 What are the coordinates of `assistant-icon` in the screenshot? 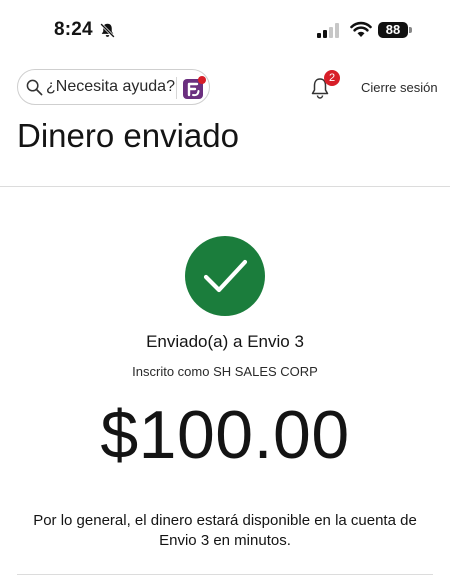 It's located at (194, 88).